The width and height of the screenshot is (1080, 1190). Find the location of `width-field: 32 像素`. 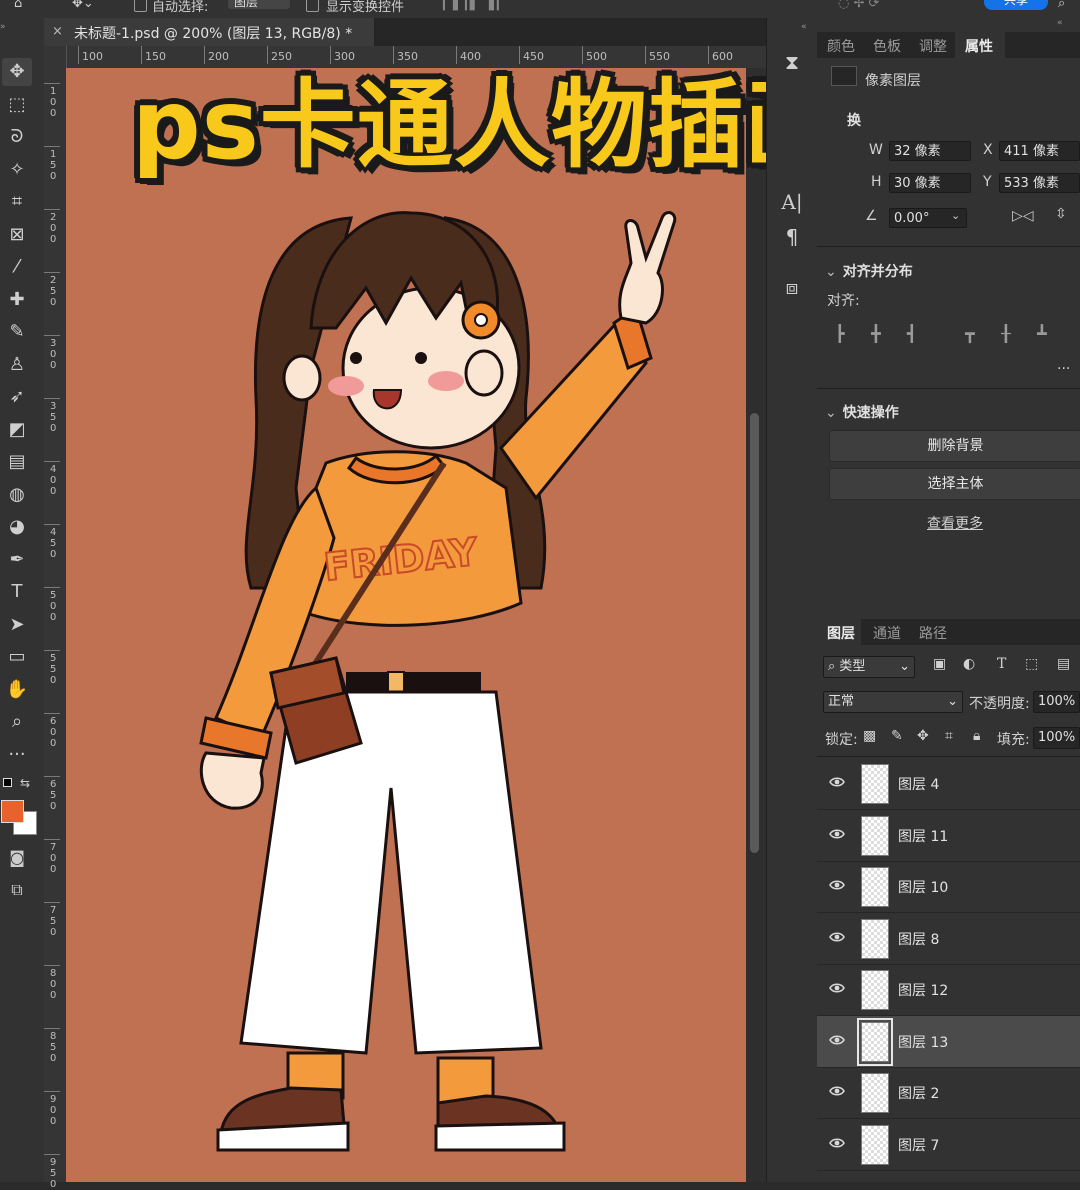

width-field: 32 像素 is located at coordinates (930, 151).